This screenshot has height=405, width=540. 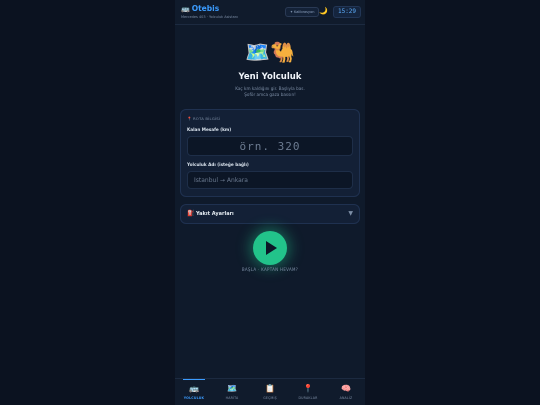 I want to click on nav-label-harita: HARİTA, so click(x=232, y=398).